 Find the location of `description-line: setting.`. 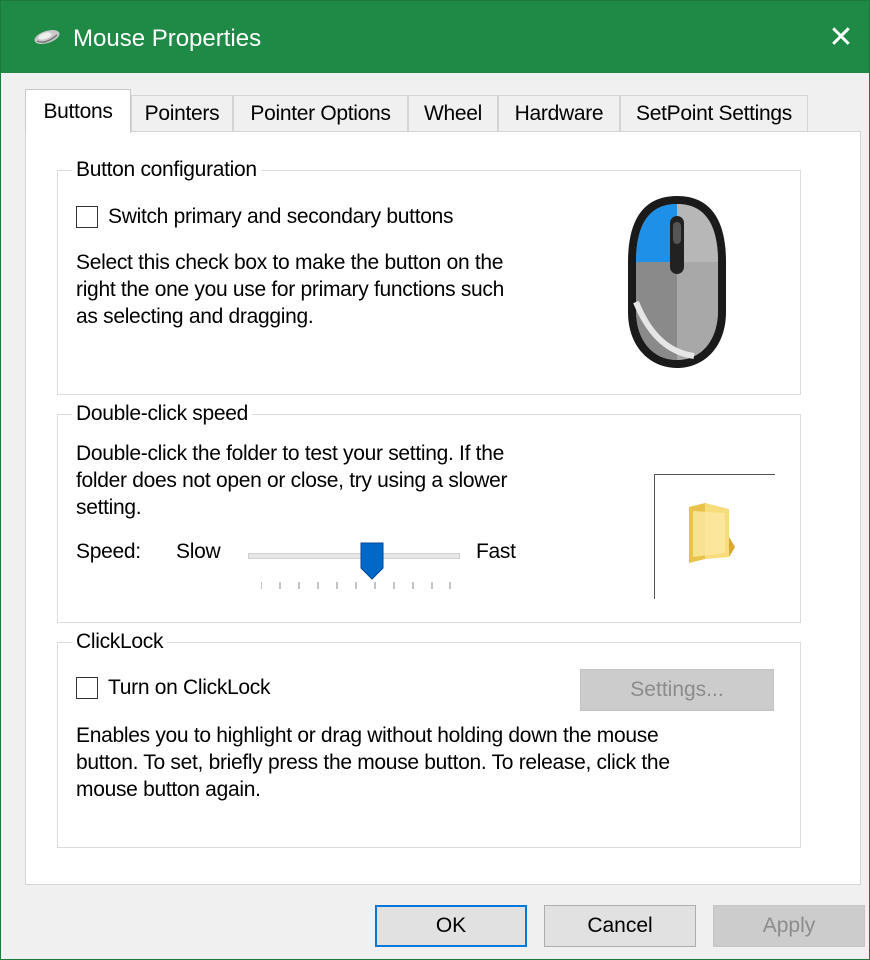

description-line: setting. is located at coordinates (109, 507).